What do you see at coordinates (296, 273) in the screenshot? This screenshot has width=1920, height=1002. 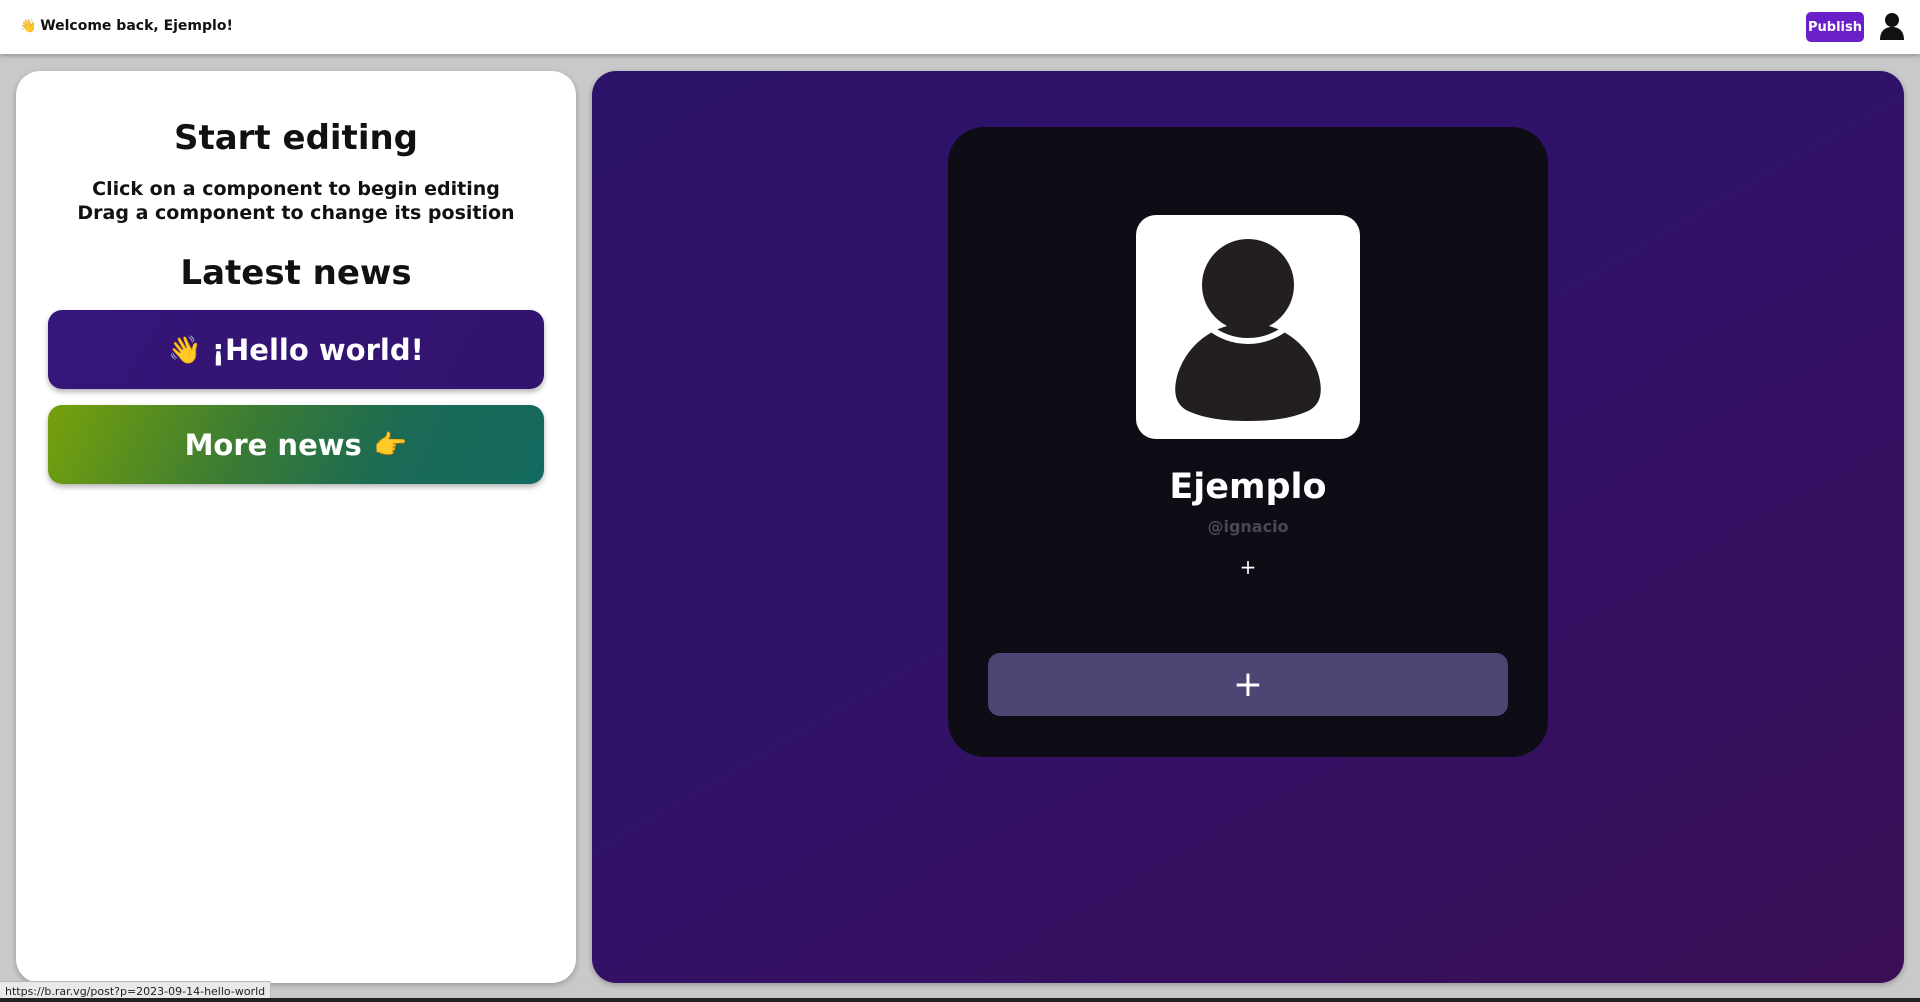 I see `latest-news-title: Latest news` at bounding box center [296, 273].